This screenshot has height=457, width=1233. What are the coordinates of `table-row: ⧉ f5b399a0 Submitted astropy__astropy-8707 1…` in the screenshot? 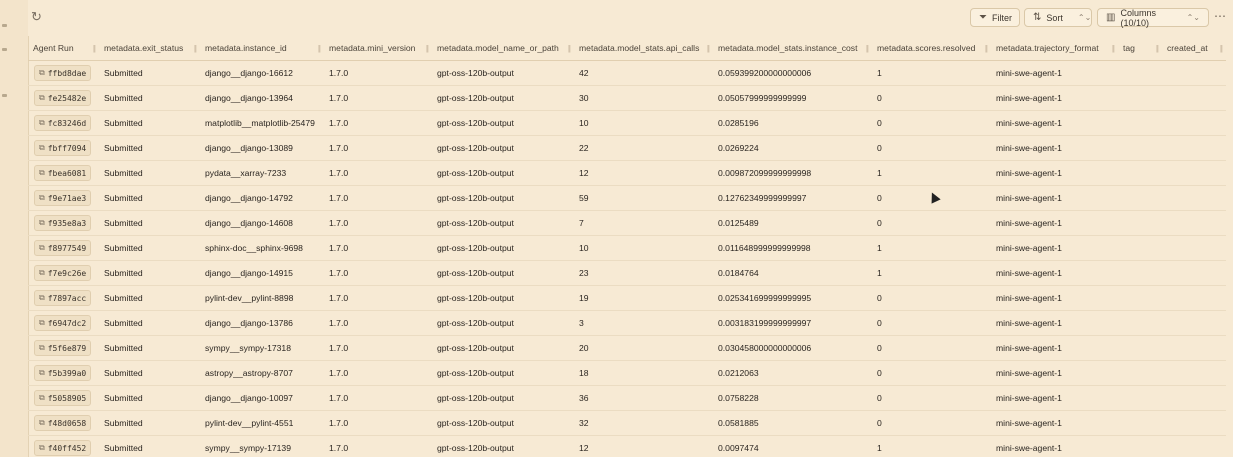 It's located at (627, 373).